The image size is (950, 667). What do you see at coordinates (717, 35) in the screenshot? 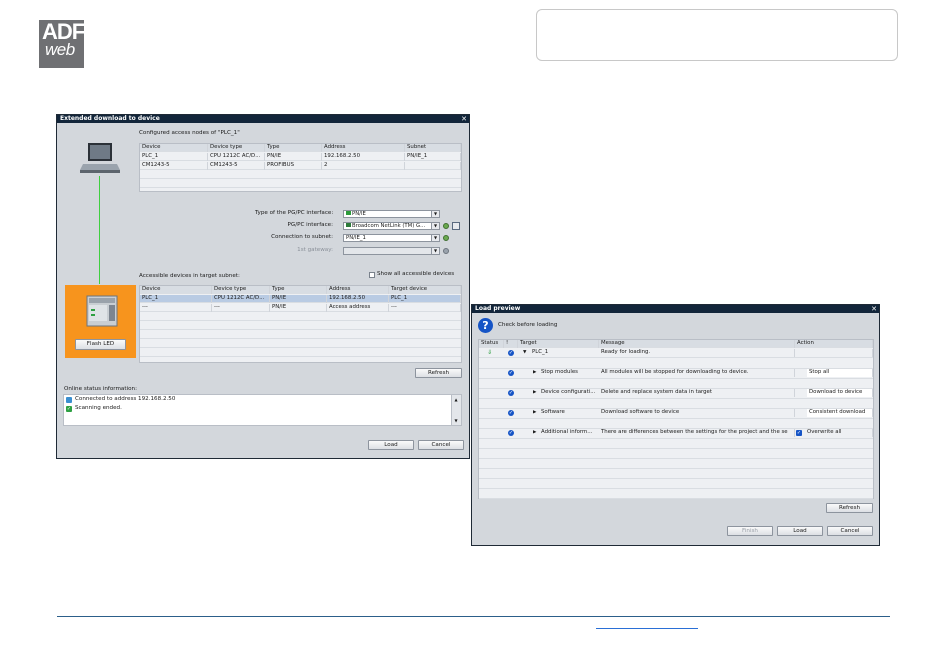
I see `header-box` at bounding box center [717, 35].